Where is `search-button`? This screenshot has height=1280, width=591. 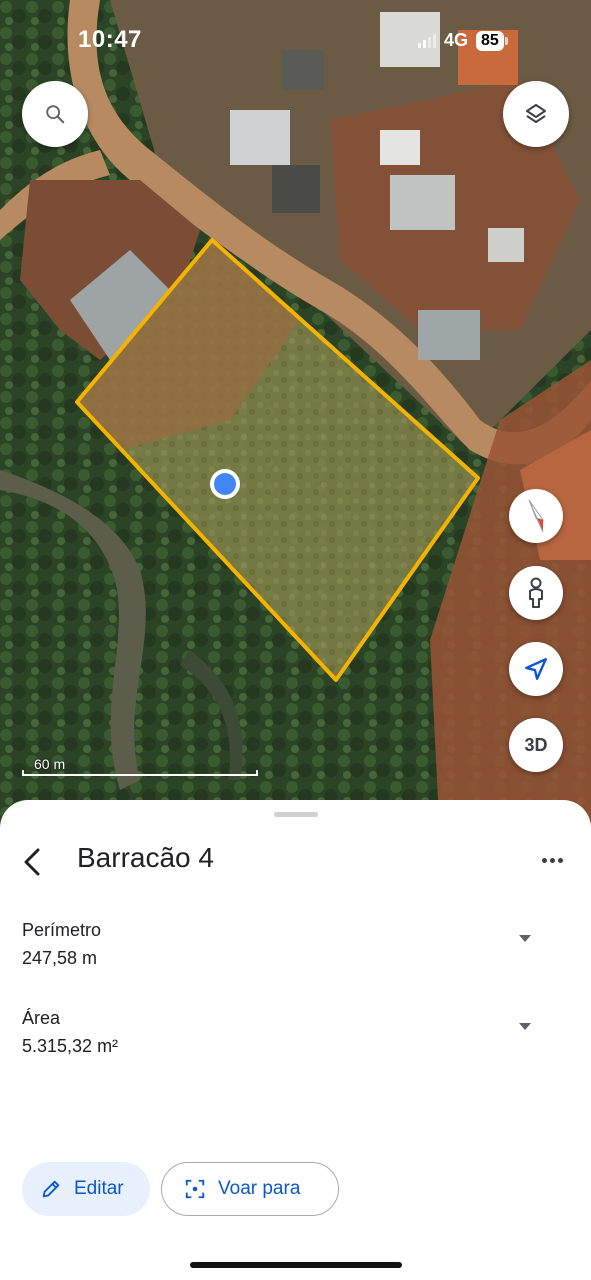
search-button is located at coordinates (55, 114).